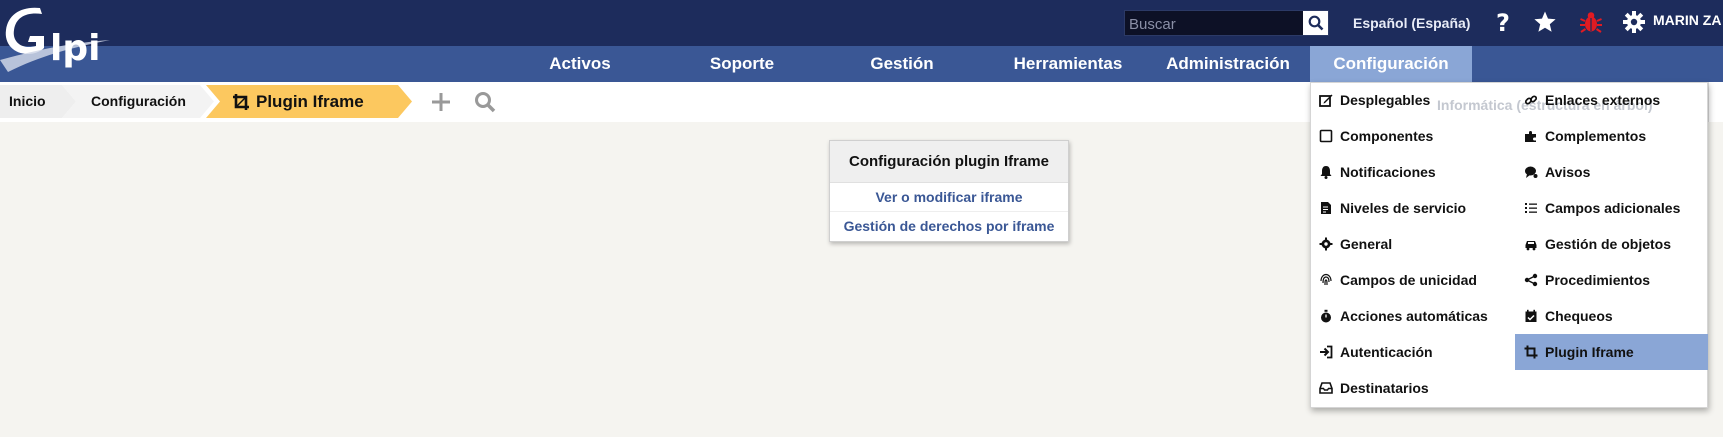 This screenshot has width=1723, height=437. What do you see at coordinates (1531, 172) in the screenshot?
I see `comment-icon` at bounding box center [1531, 172].